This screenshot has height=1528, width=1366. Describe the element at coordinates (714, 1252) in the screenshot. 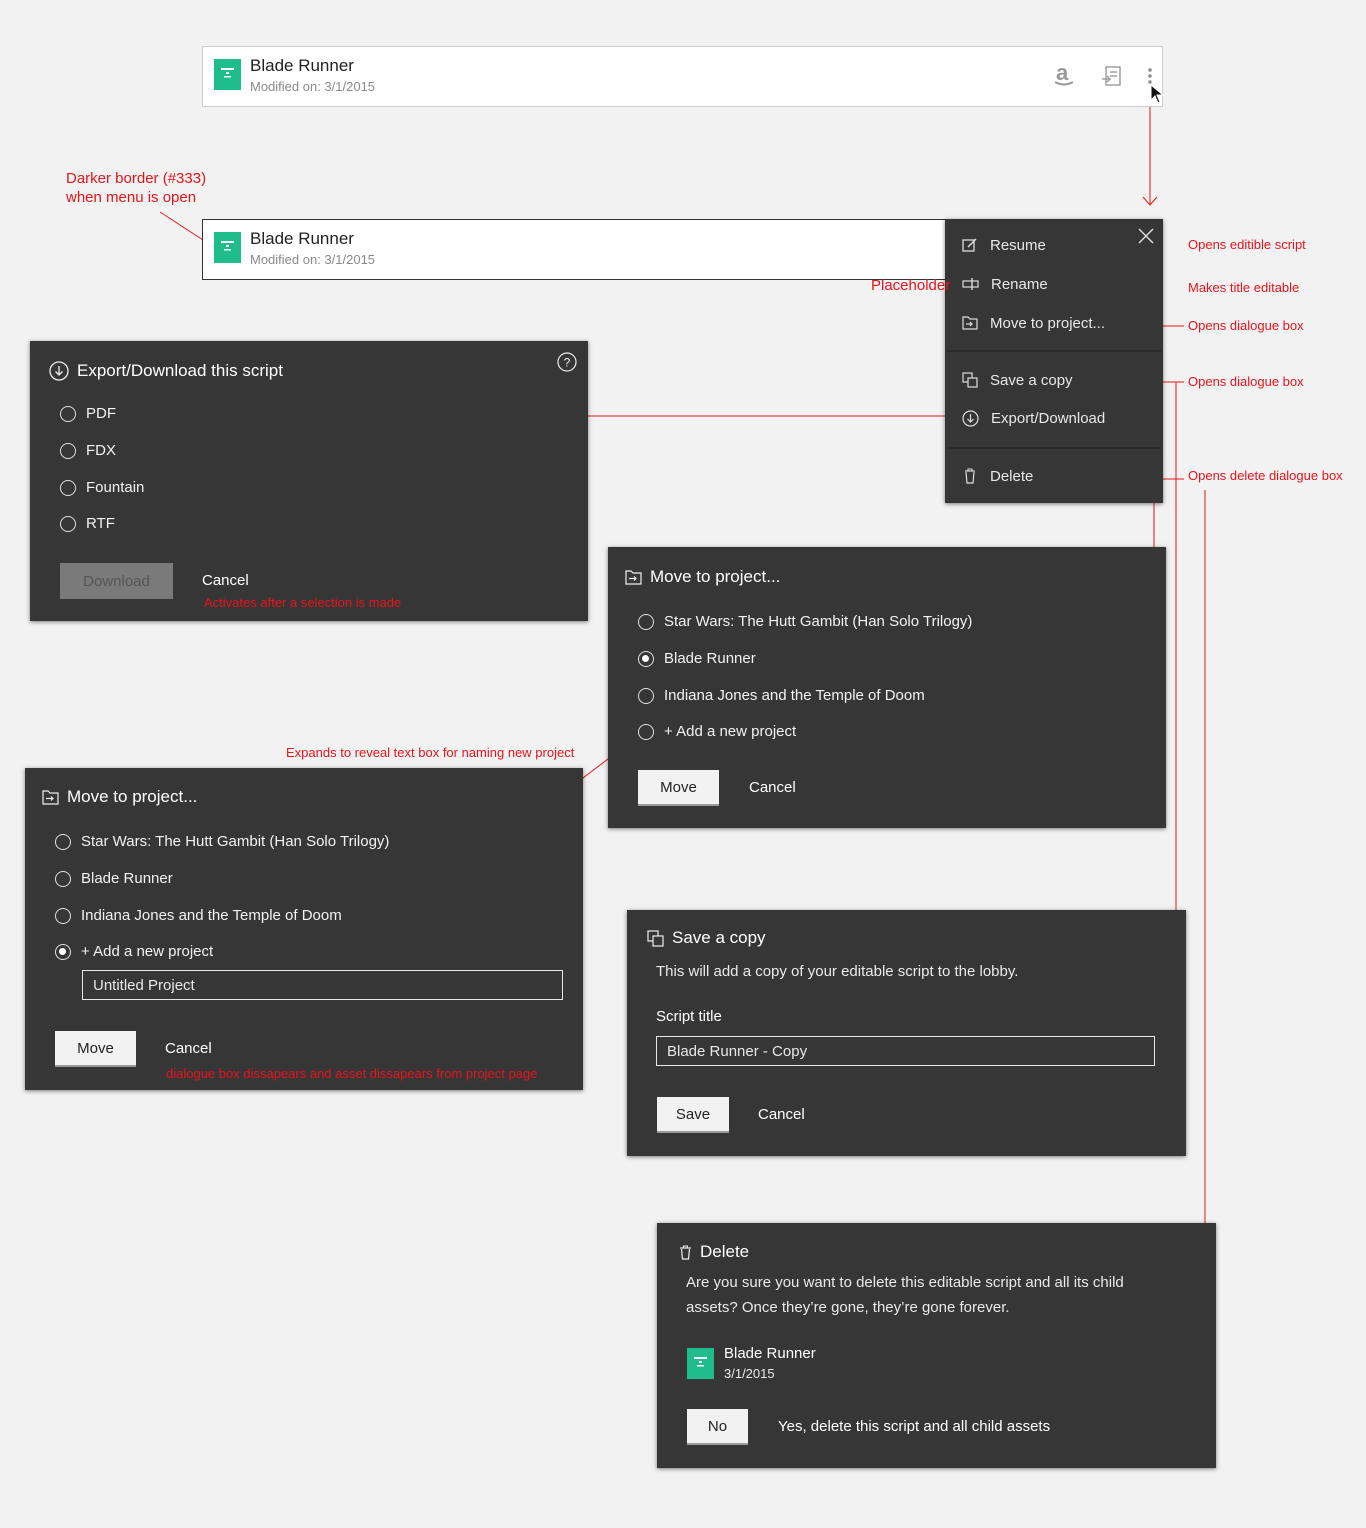

I see `dialog-title: Delete` at that location.